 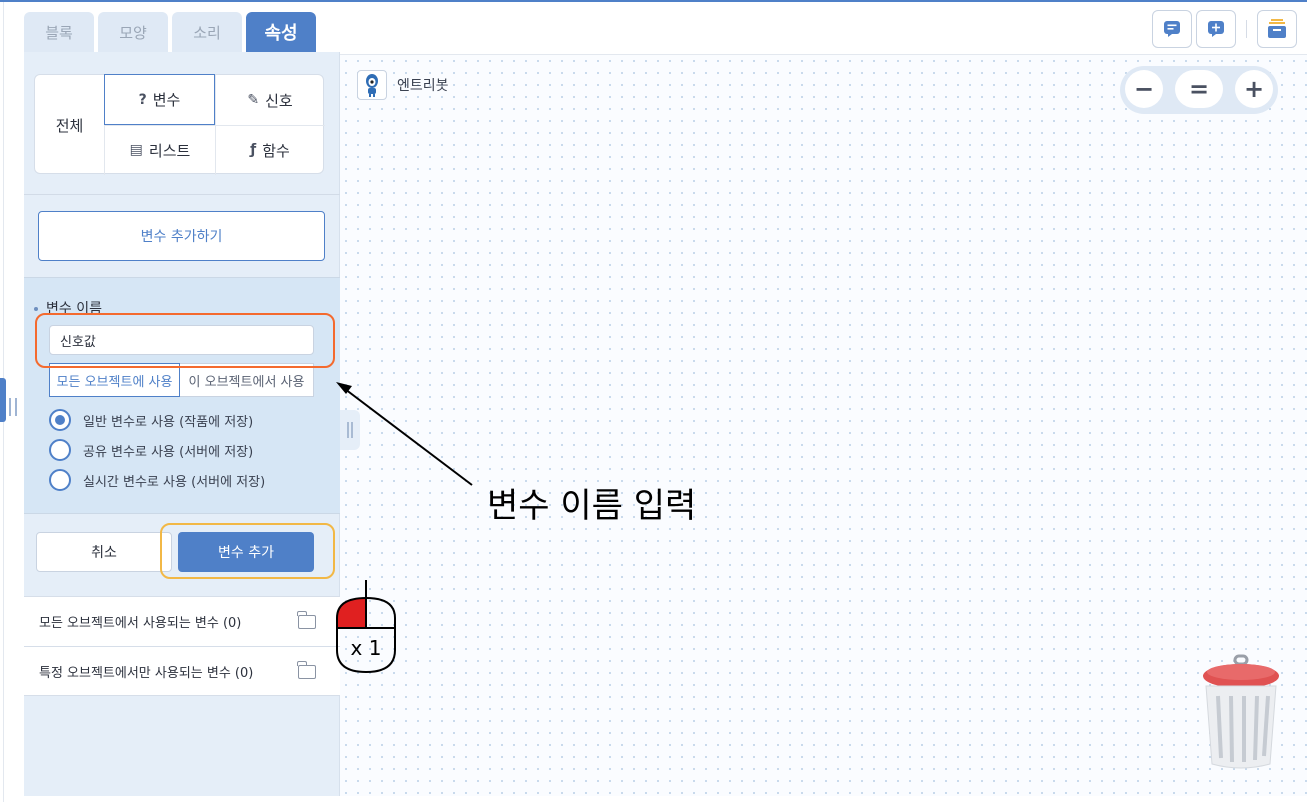 I want to click on object-name: 엔트리봇, so click(x=423, y=86).